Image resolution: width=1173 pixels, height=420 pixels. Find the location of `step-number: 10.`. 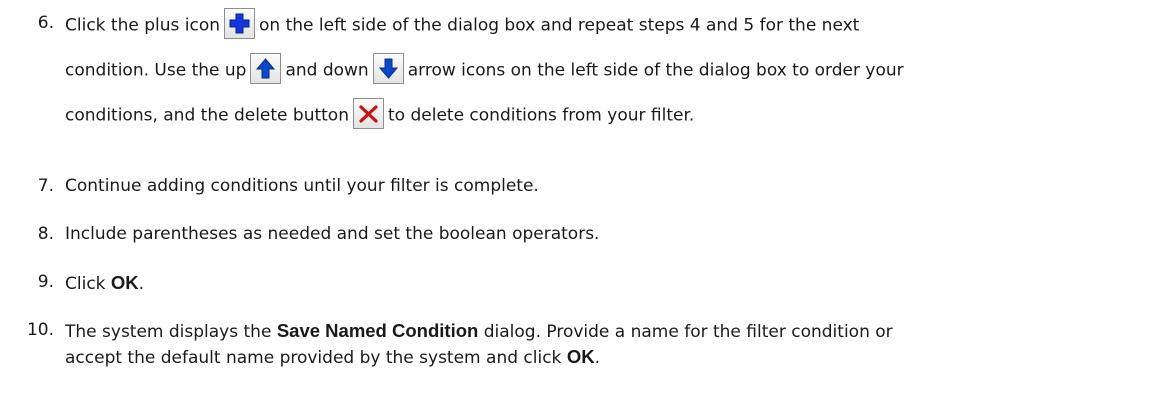

step-number: 10. is located at coordinates (40, 330).